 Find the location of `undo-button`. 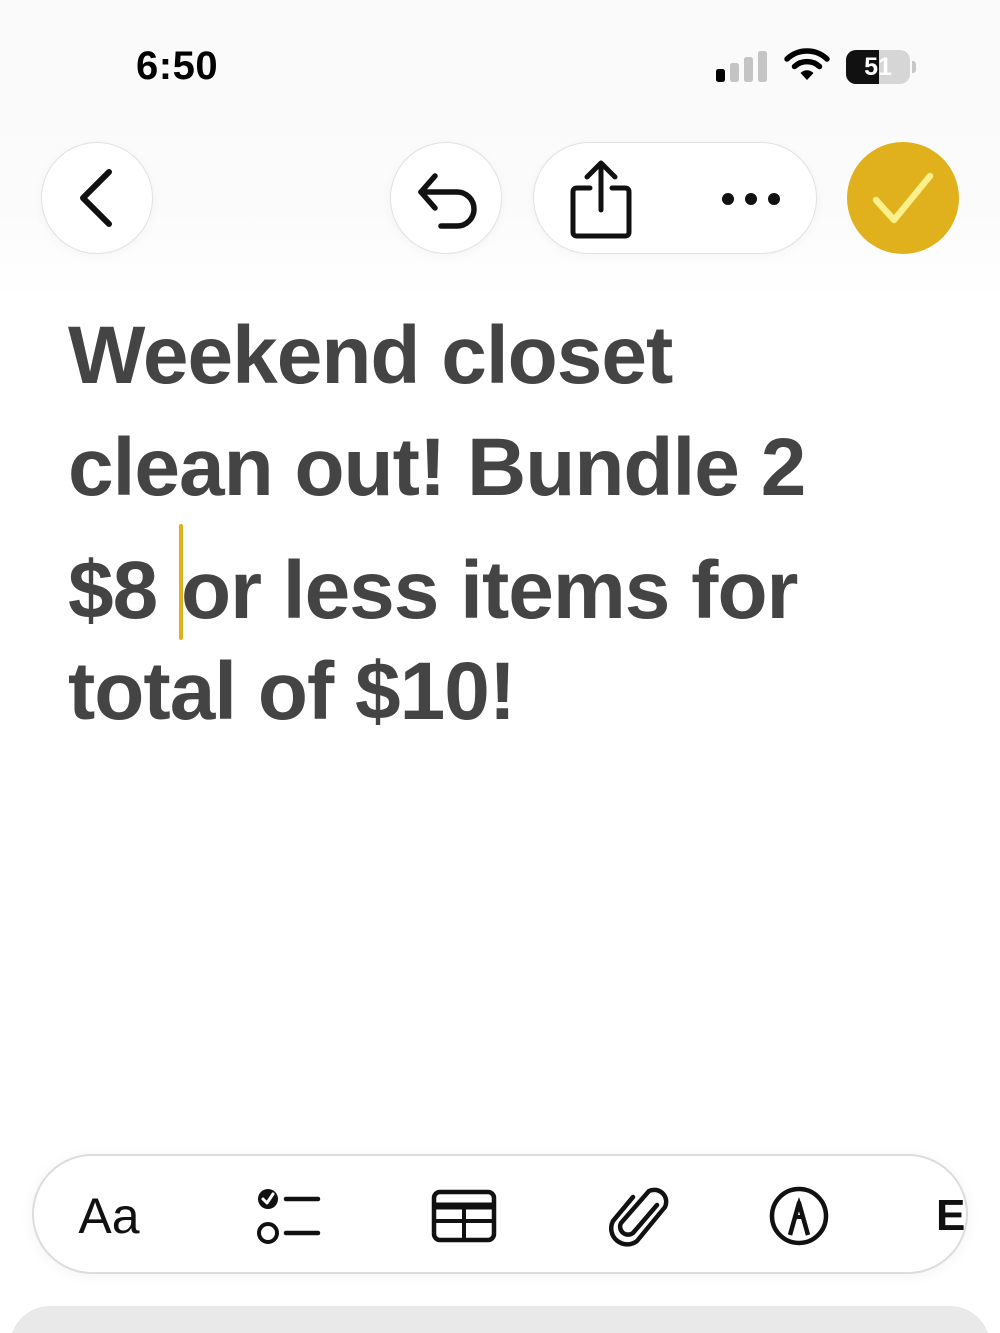

undo-button is located at coordinates (446, 198).